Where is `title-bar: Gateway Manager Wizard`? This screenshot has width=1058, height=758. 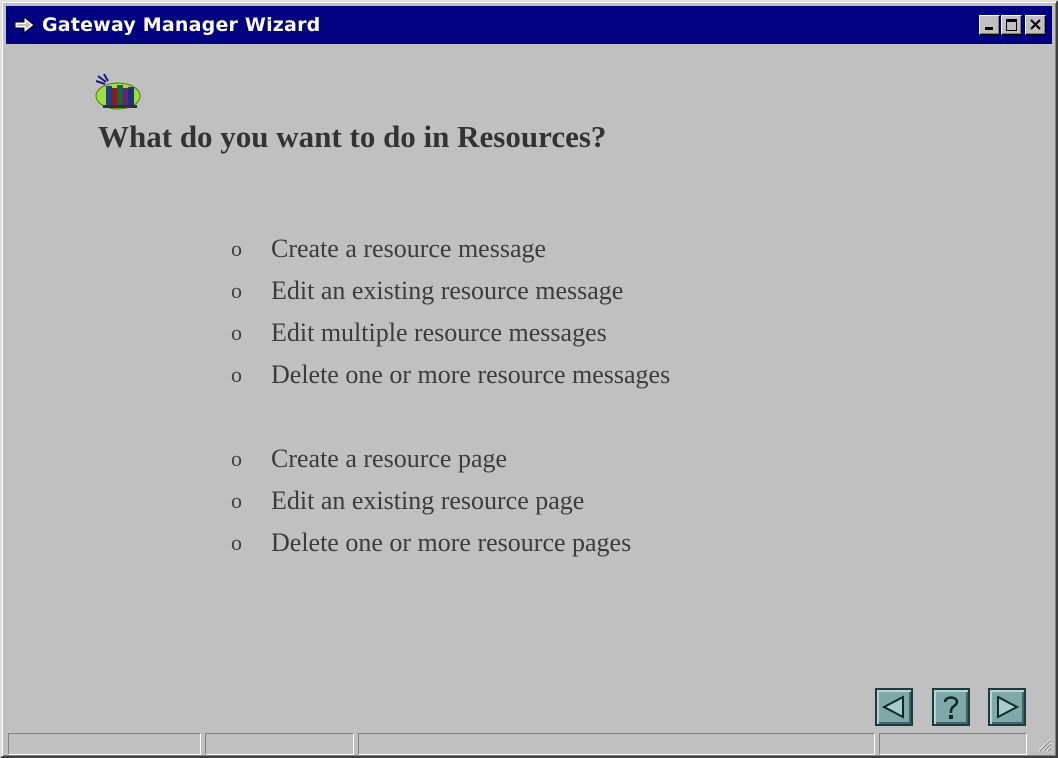
title-bar: Gateway Manager Wizard is located at coordinates (529, 25).